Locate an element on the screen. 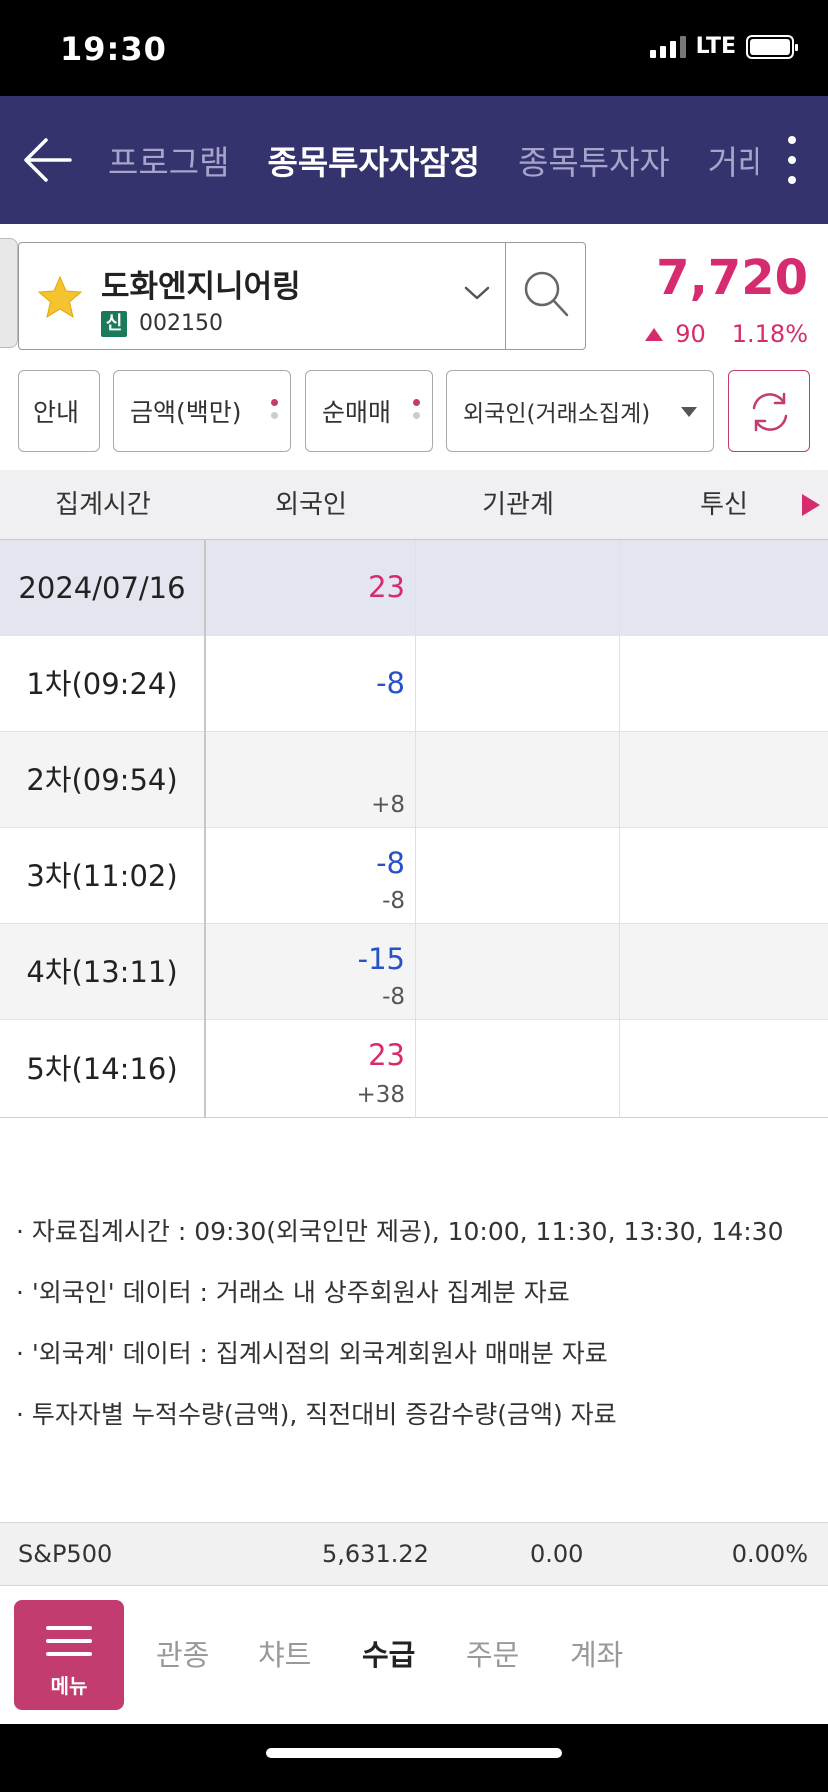  status-indicators: LTE is located at coordinates (723, 46).